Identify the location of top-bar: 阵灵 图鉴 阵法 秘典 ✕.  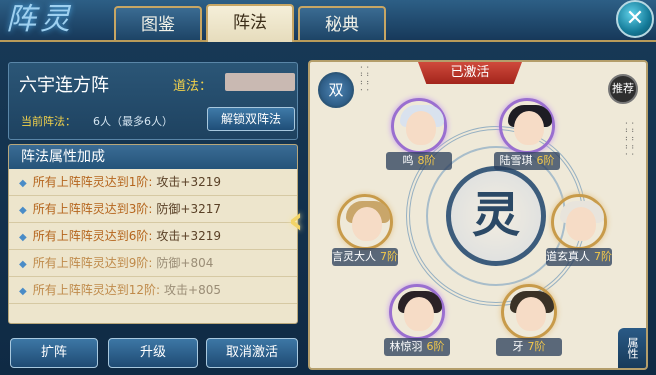
(328, 21).